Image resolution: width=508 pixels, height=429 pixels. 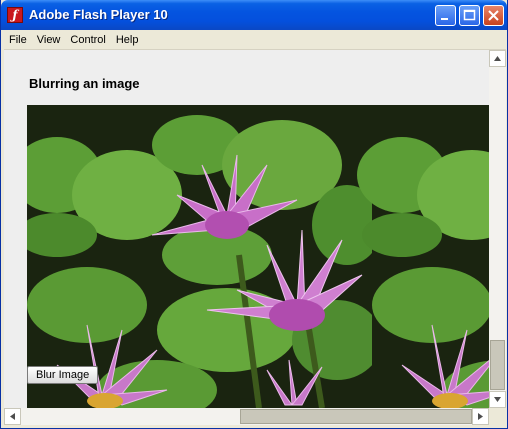 I want to click on menu-view: View, so click(x=49, y=40).